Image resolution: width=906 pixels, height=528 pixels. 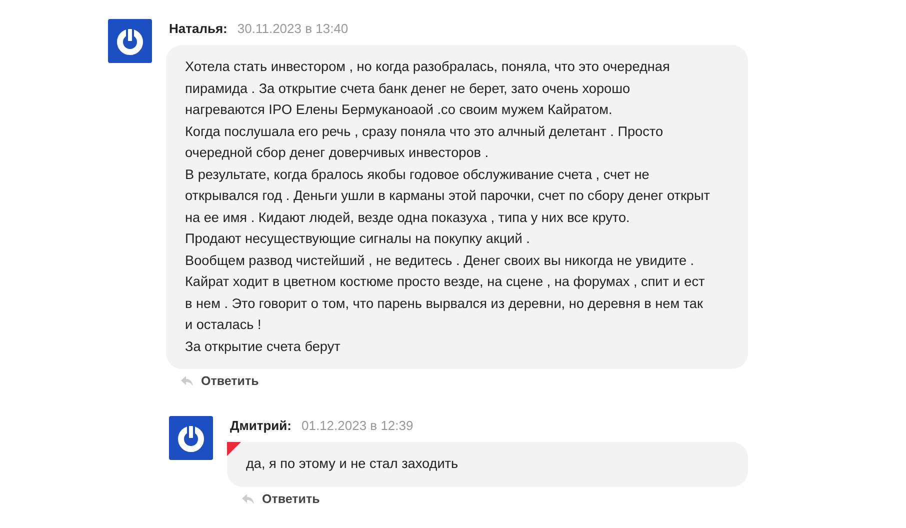 What do you see at coordinates (234, 449) in the screenshot?
I see `new-marker-icon` at bounding box center [234, 449].